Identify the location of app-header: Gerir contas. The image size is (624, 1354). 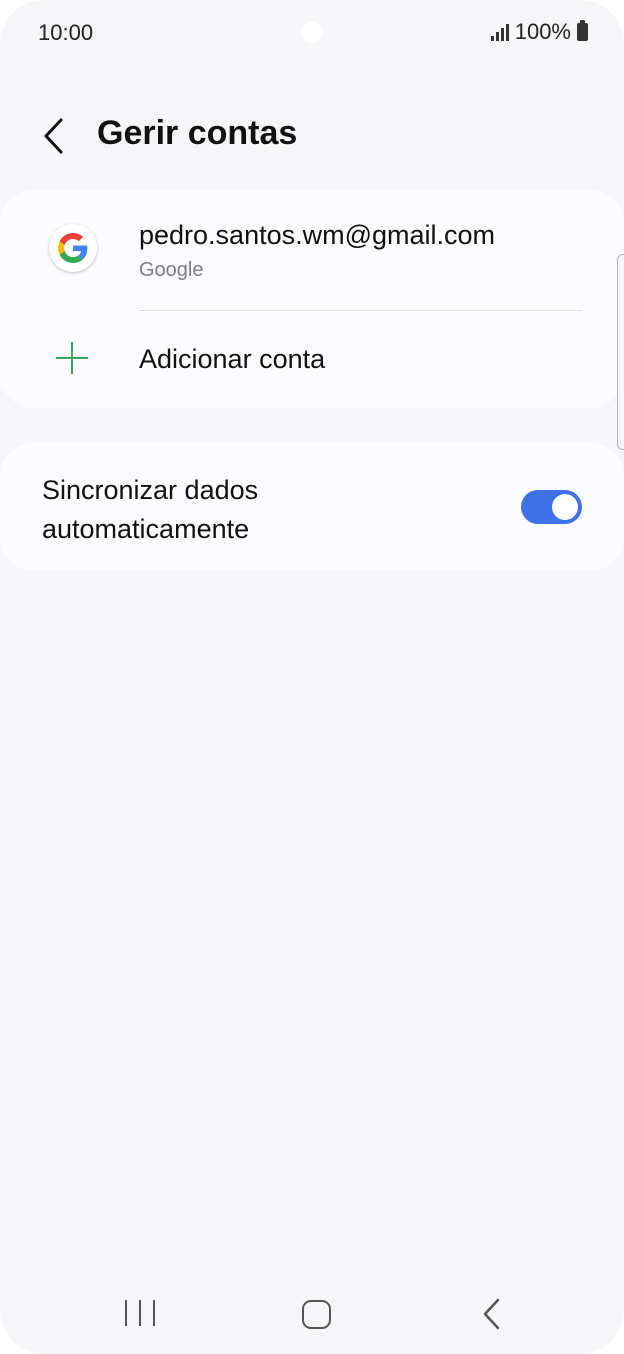
(312, 135).